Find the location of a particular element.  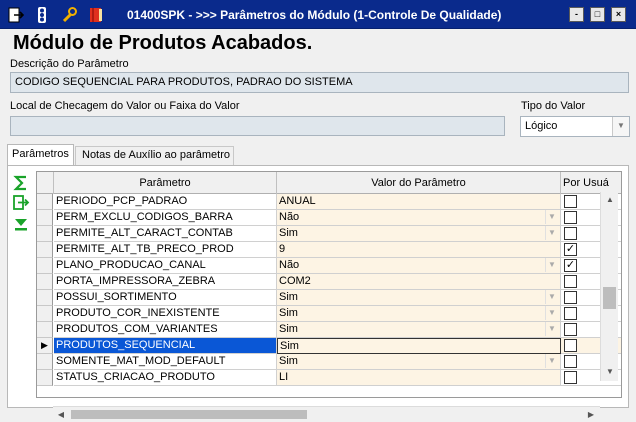

param-name-cell: PERMITE_ALT_CARACT_CONTAB is located at coordinates (165, 234).